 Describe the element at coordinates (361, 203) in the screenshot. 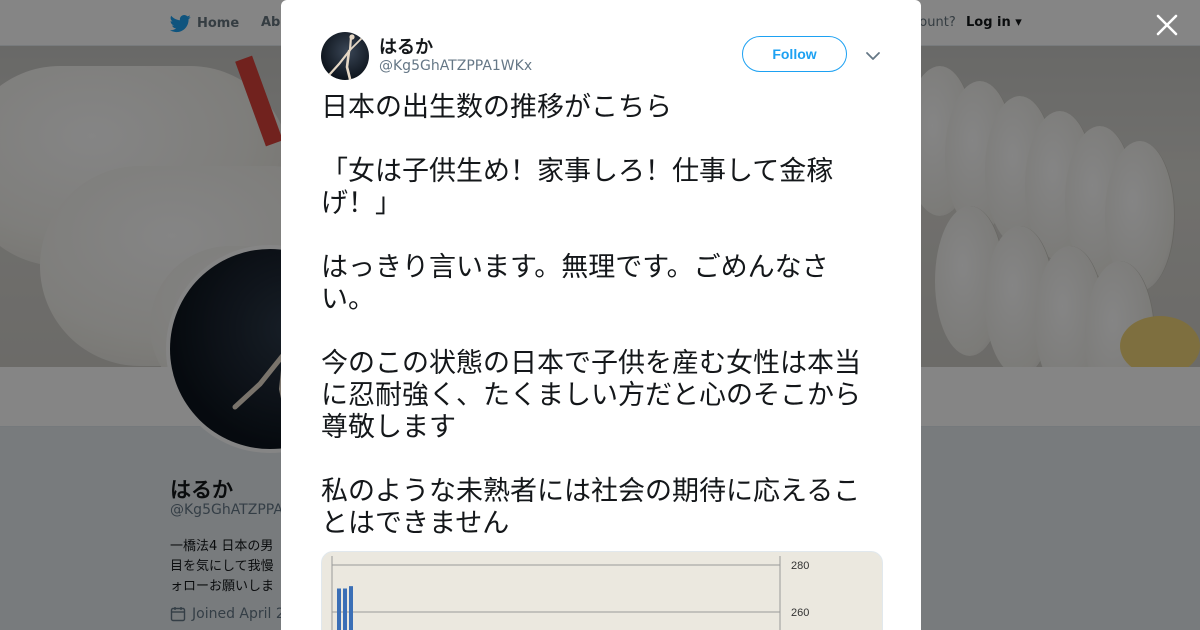

I see `tweet-text-line: げ！」` at that location.